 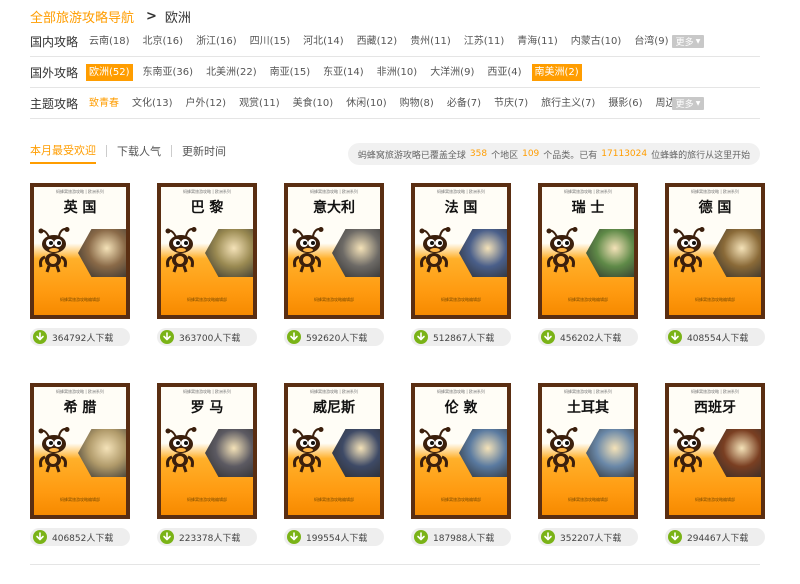 I want to click on filter-item: 户外(12), so click(x=206, y=103).